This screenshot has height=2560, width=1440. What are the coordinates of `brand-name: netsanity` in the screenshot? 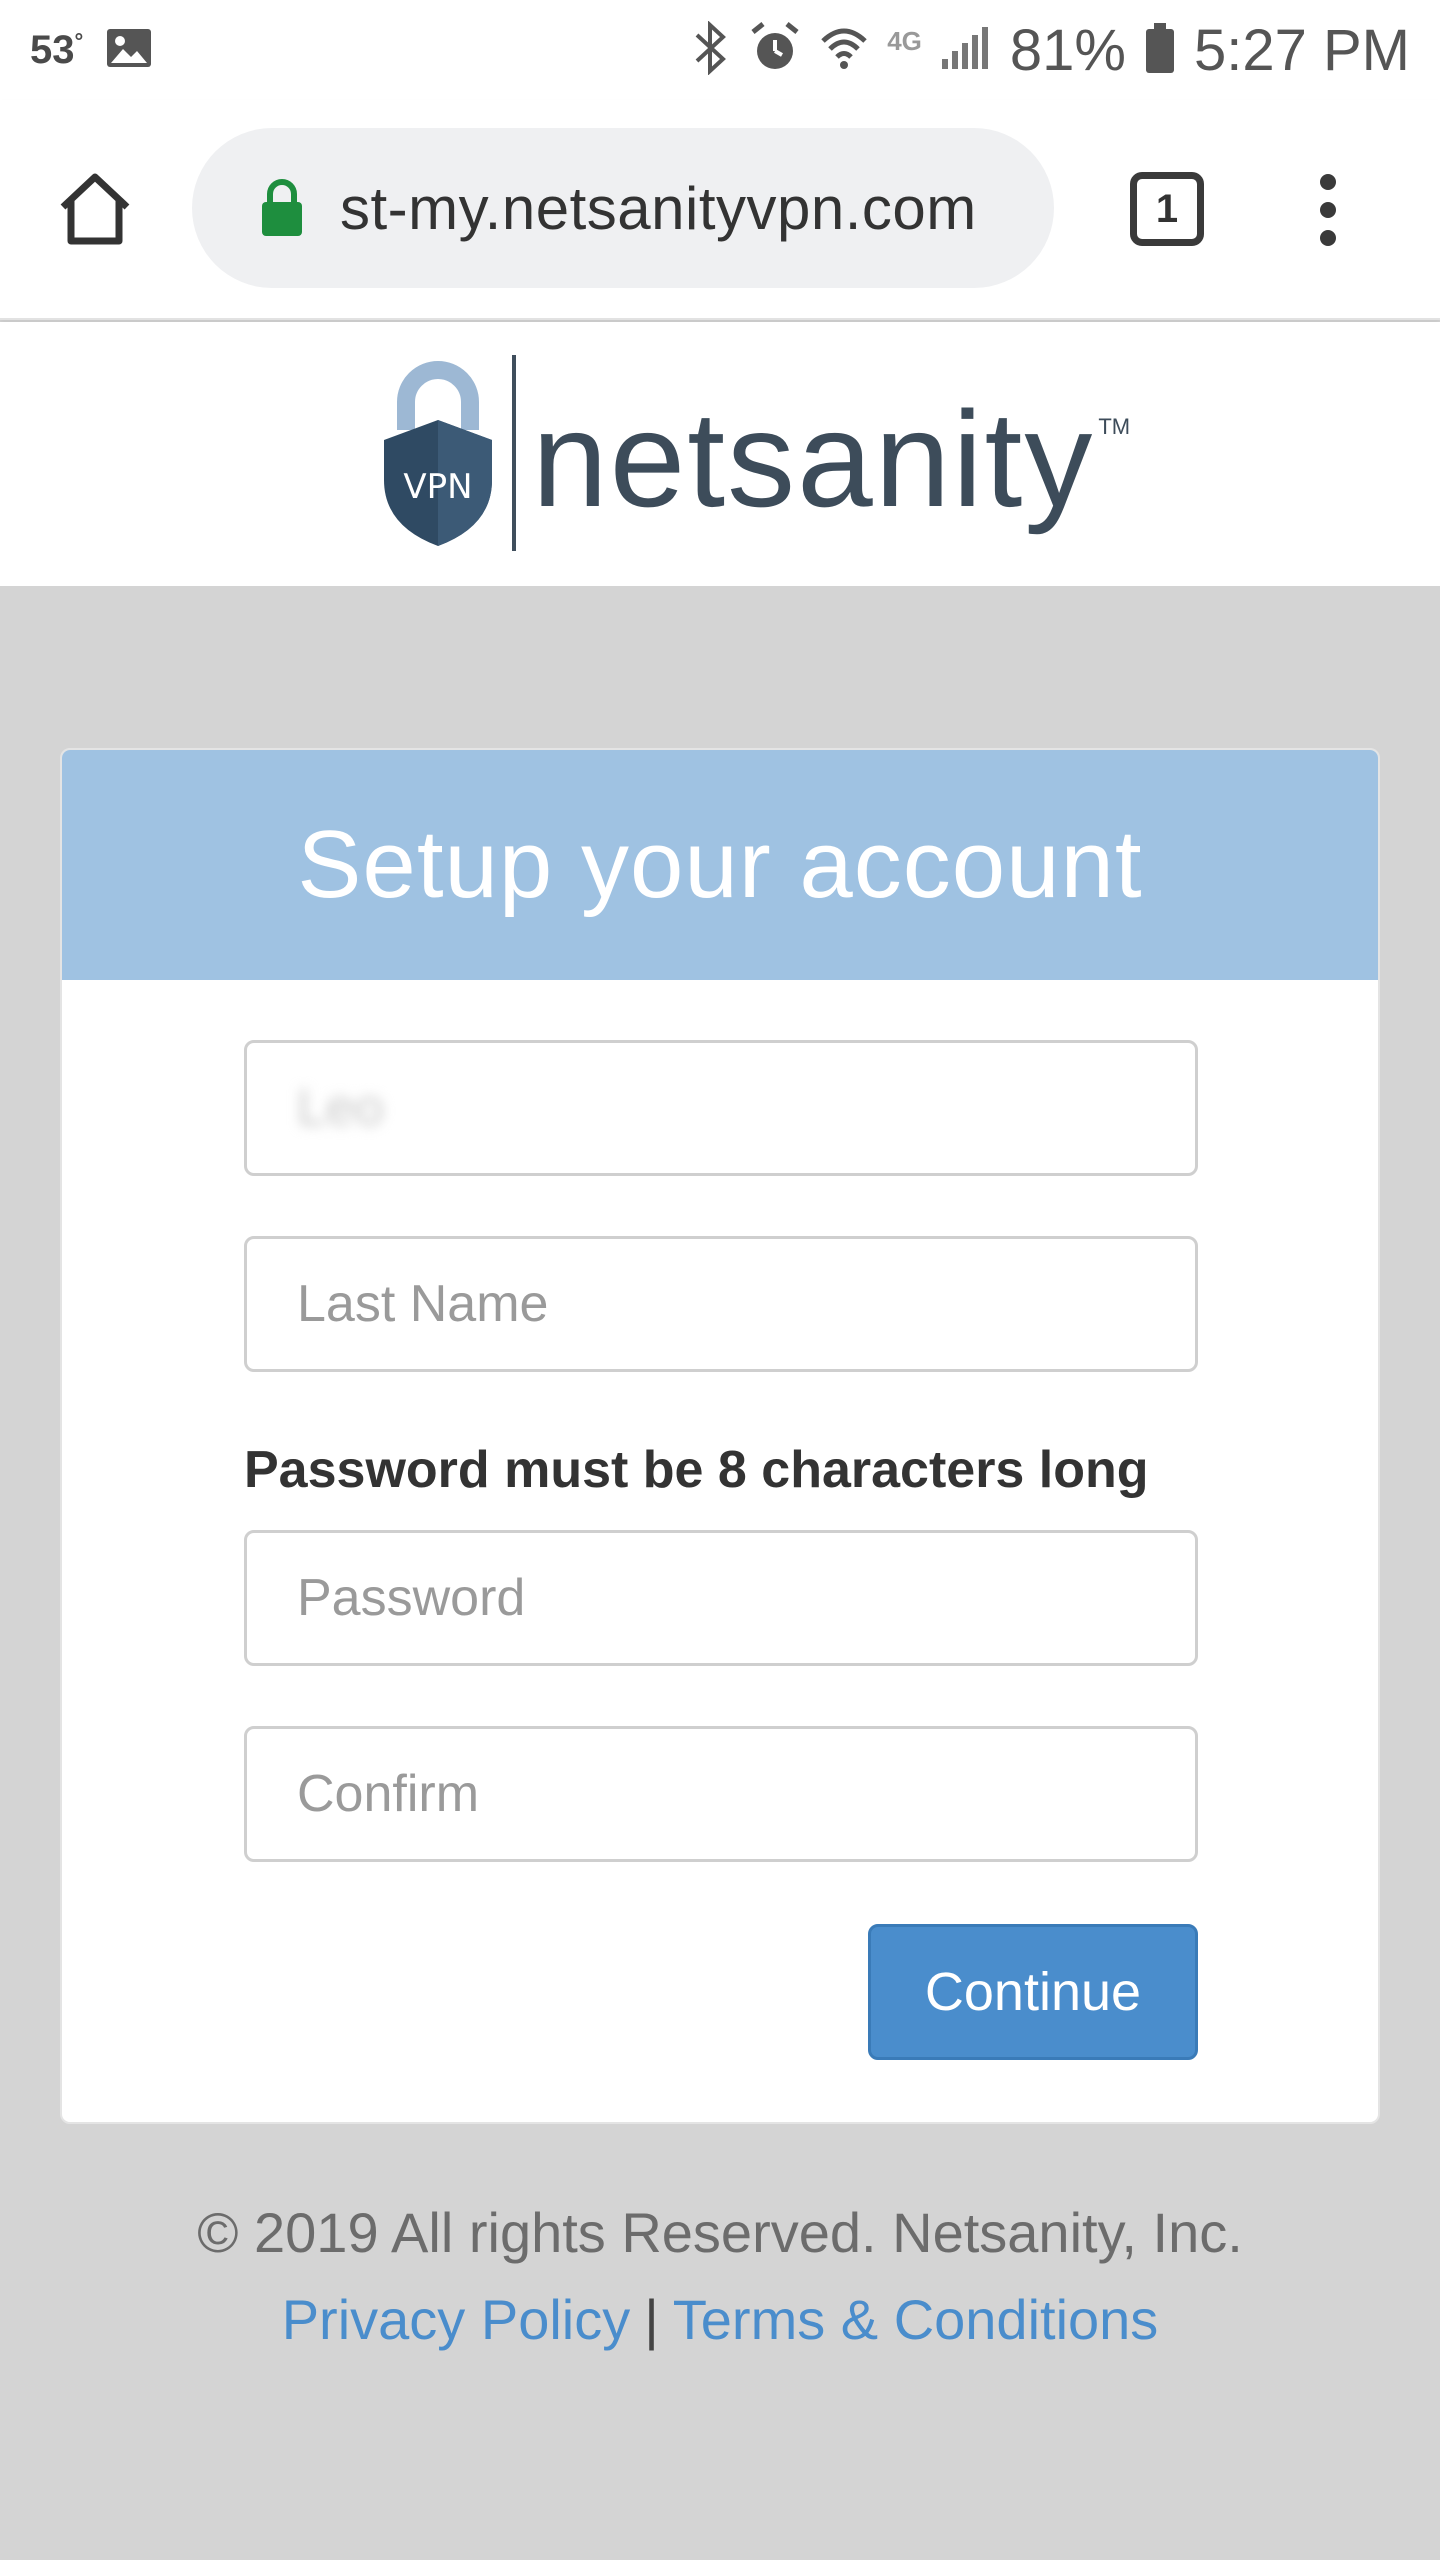 It's located at (813, 458).